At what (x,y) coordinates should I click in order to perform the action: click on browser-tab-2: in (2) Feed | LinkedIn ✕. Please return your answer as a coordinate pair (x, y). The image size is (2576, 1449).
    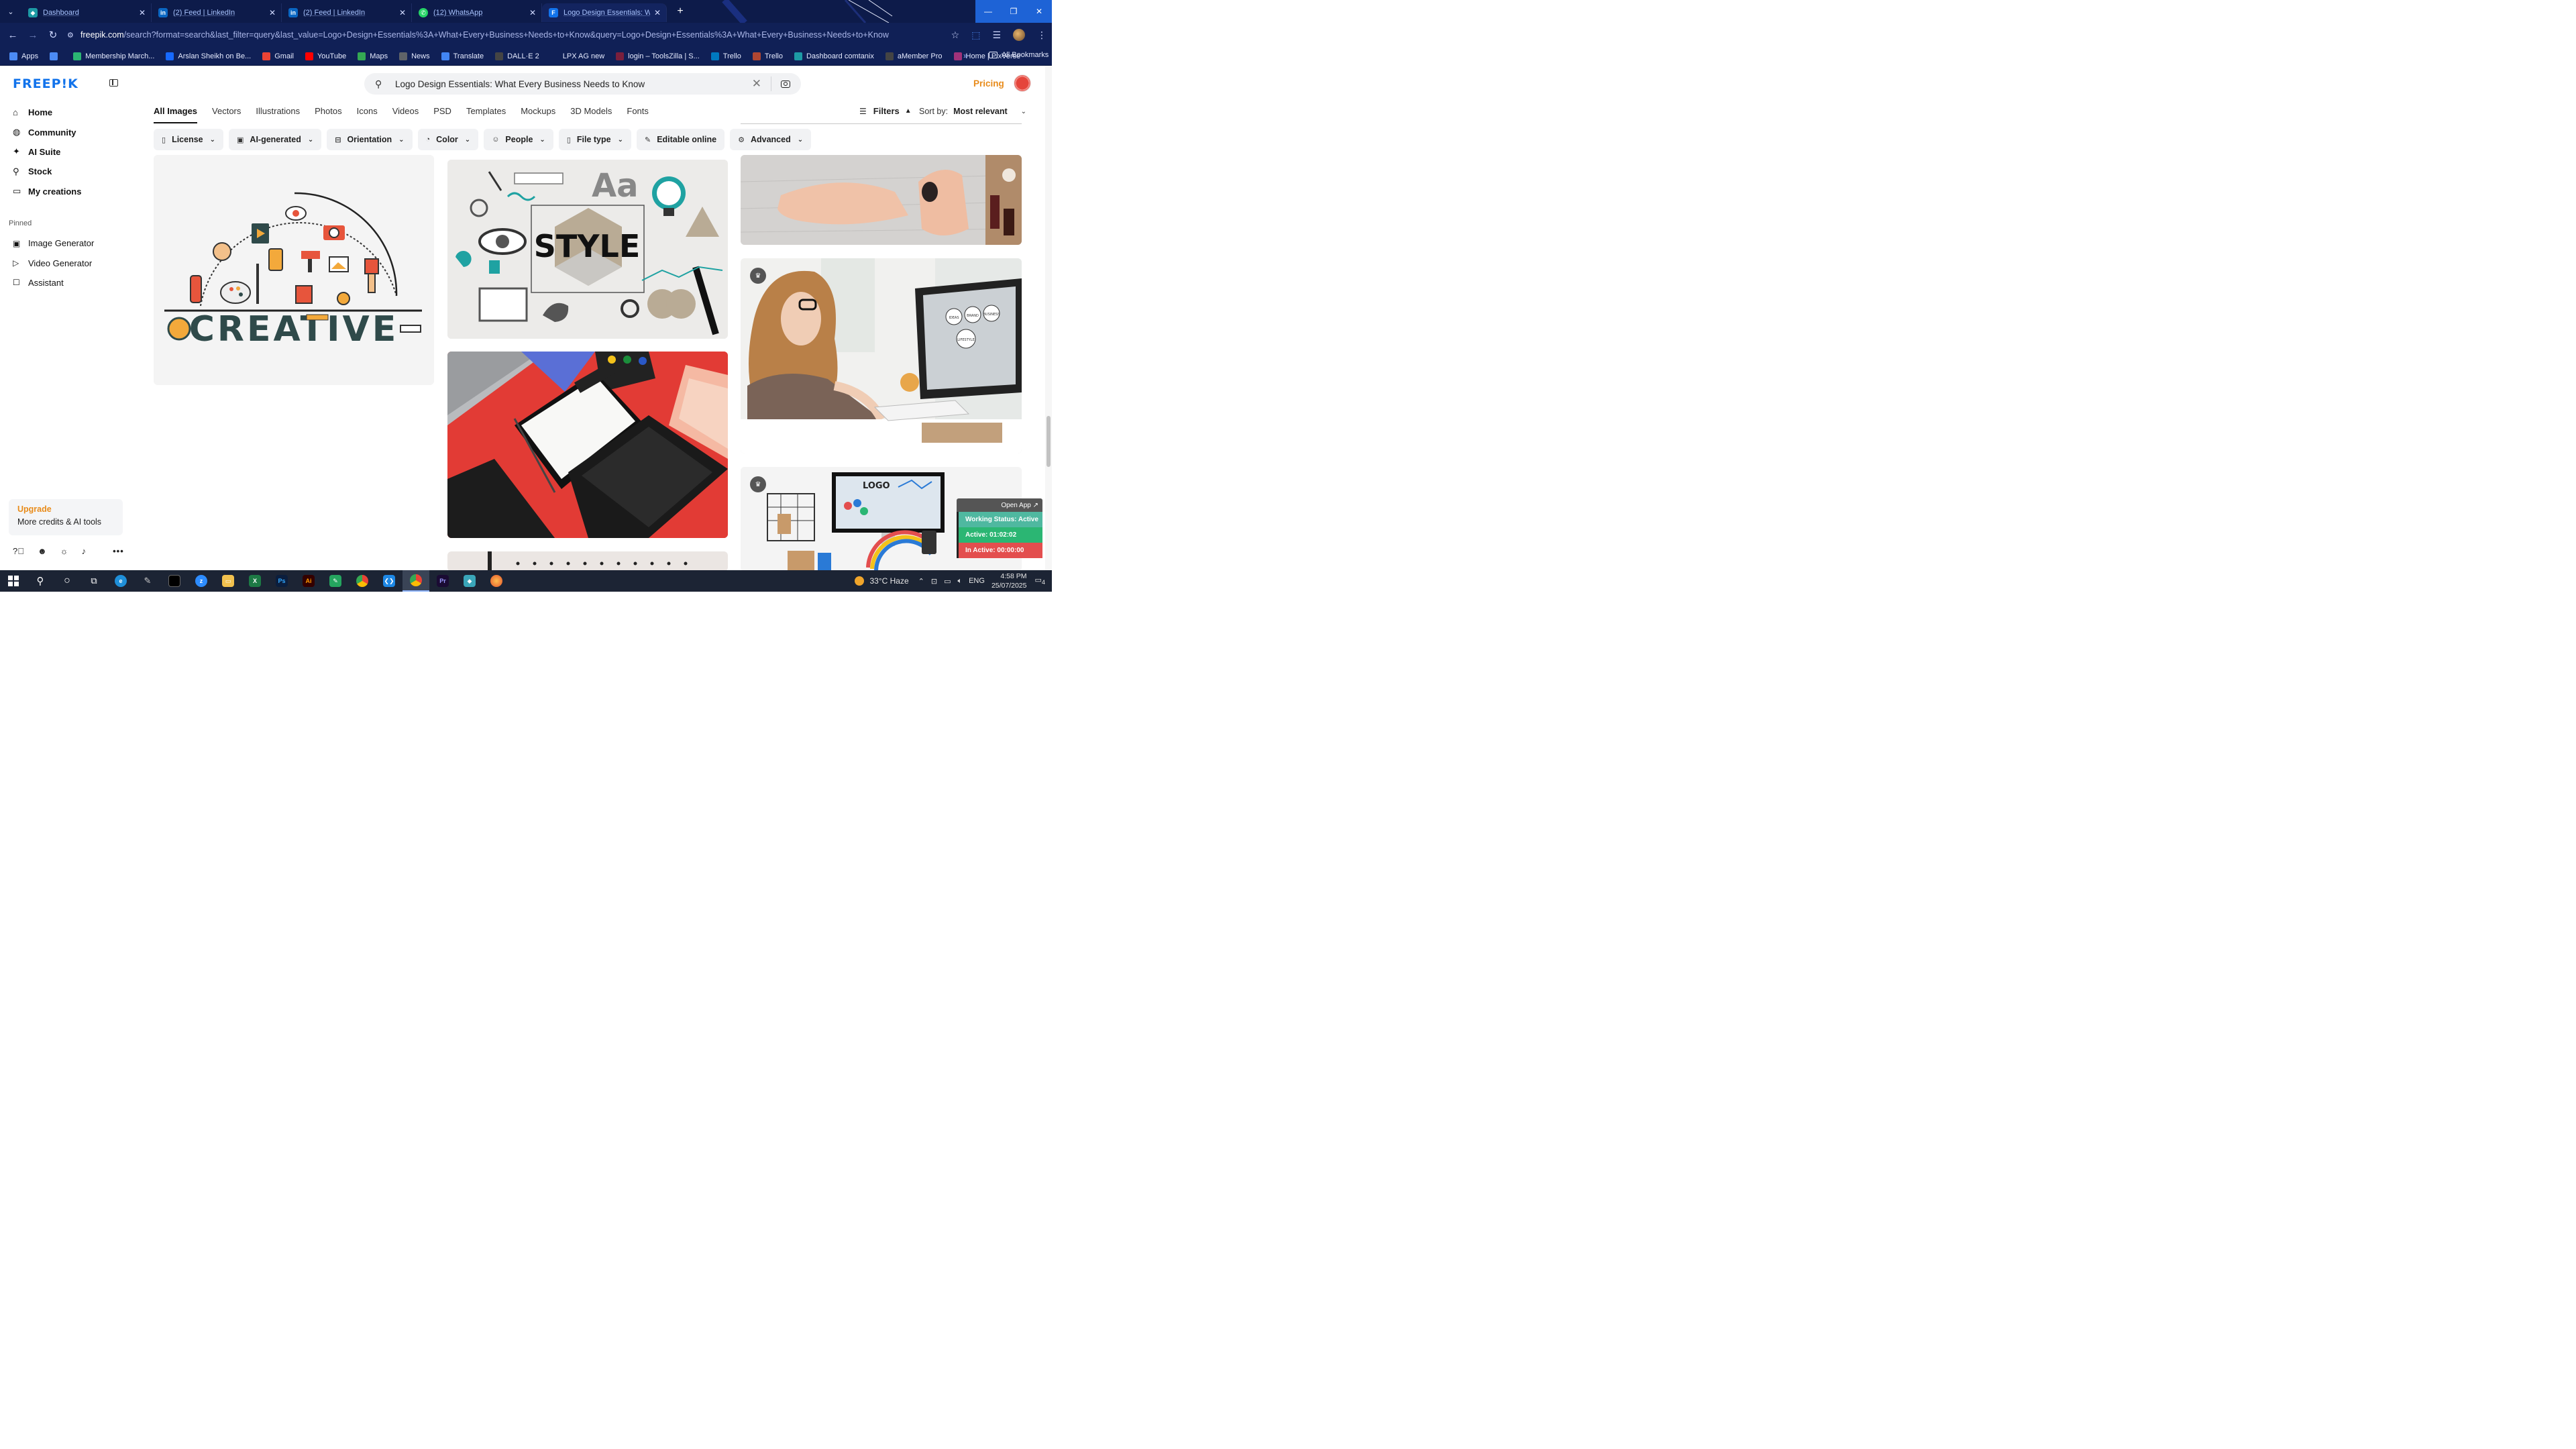
    Looking at the image, I should click on (217, 12).